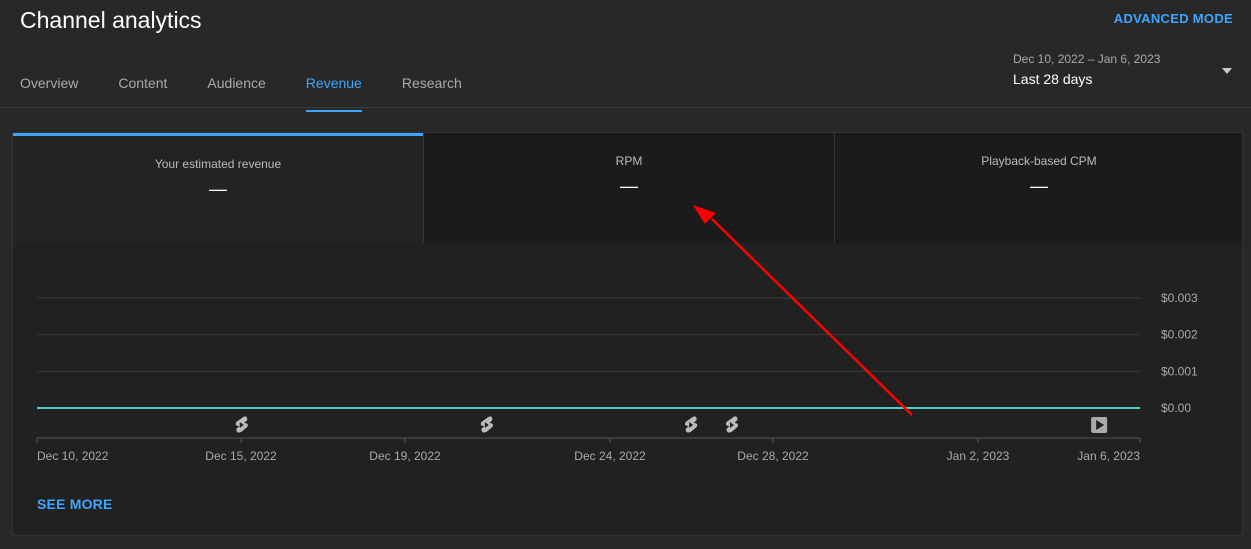 This screenshot has height=549, width=1251. What do you see at coordinates (75, 504) in the screenshot?
I see `see-more-link: SEE MORE` at bounding box center [75, 504].